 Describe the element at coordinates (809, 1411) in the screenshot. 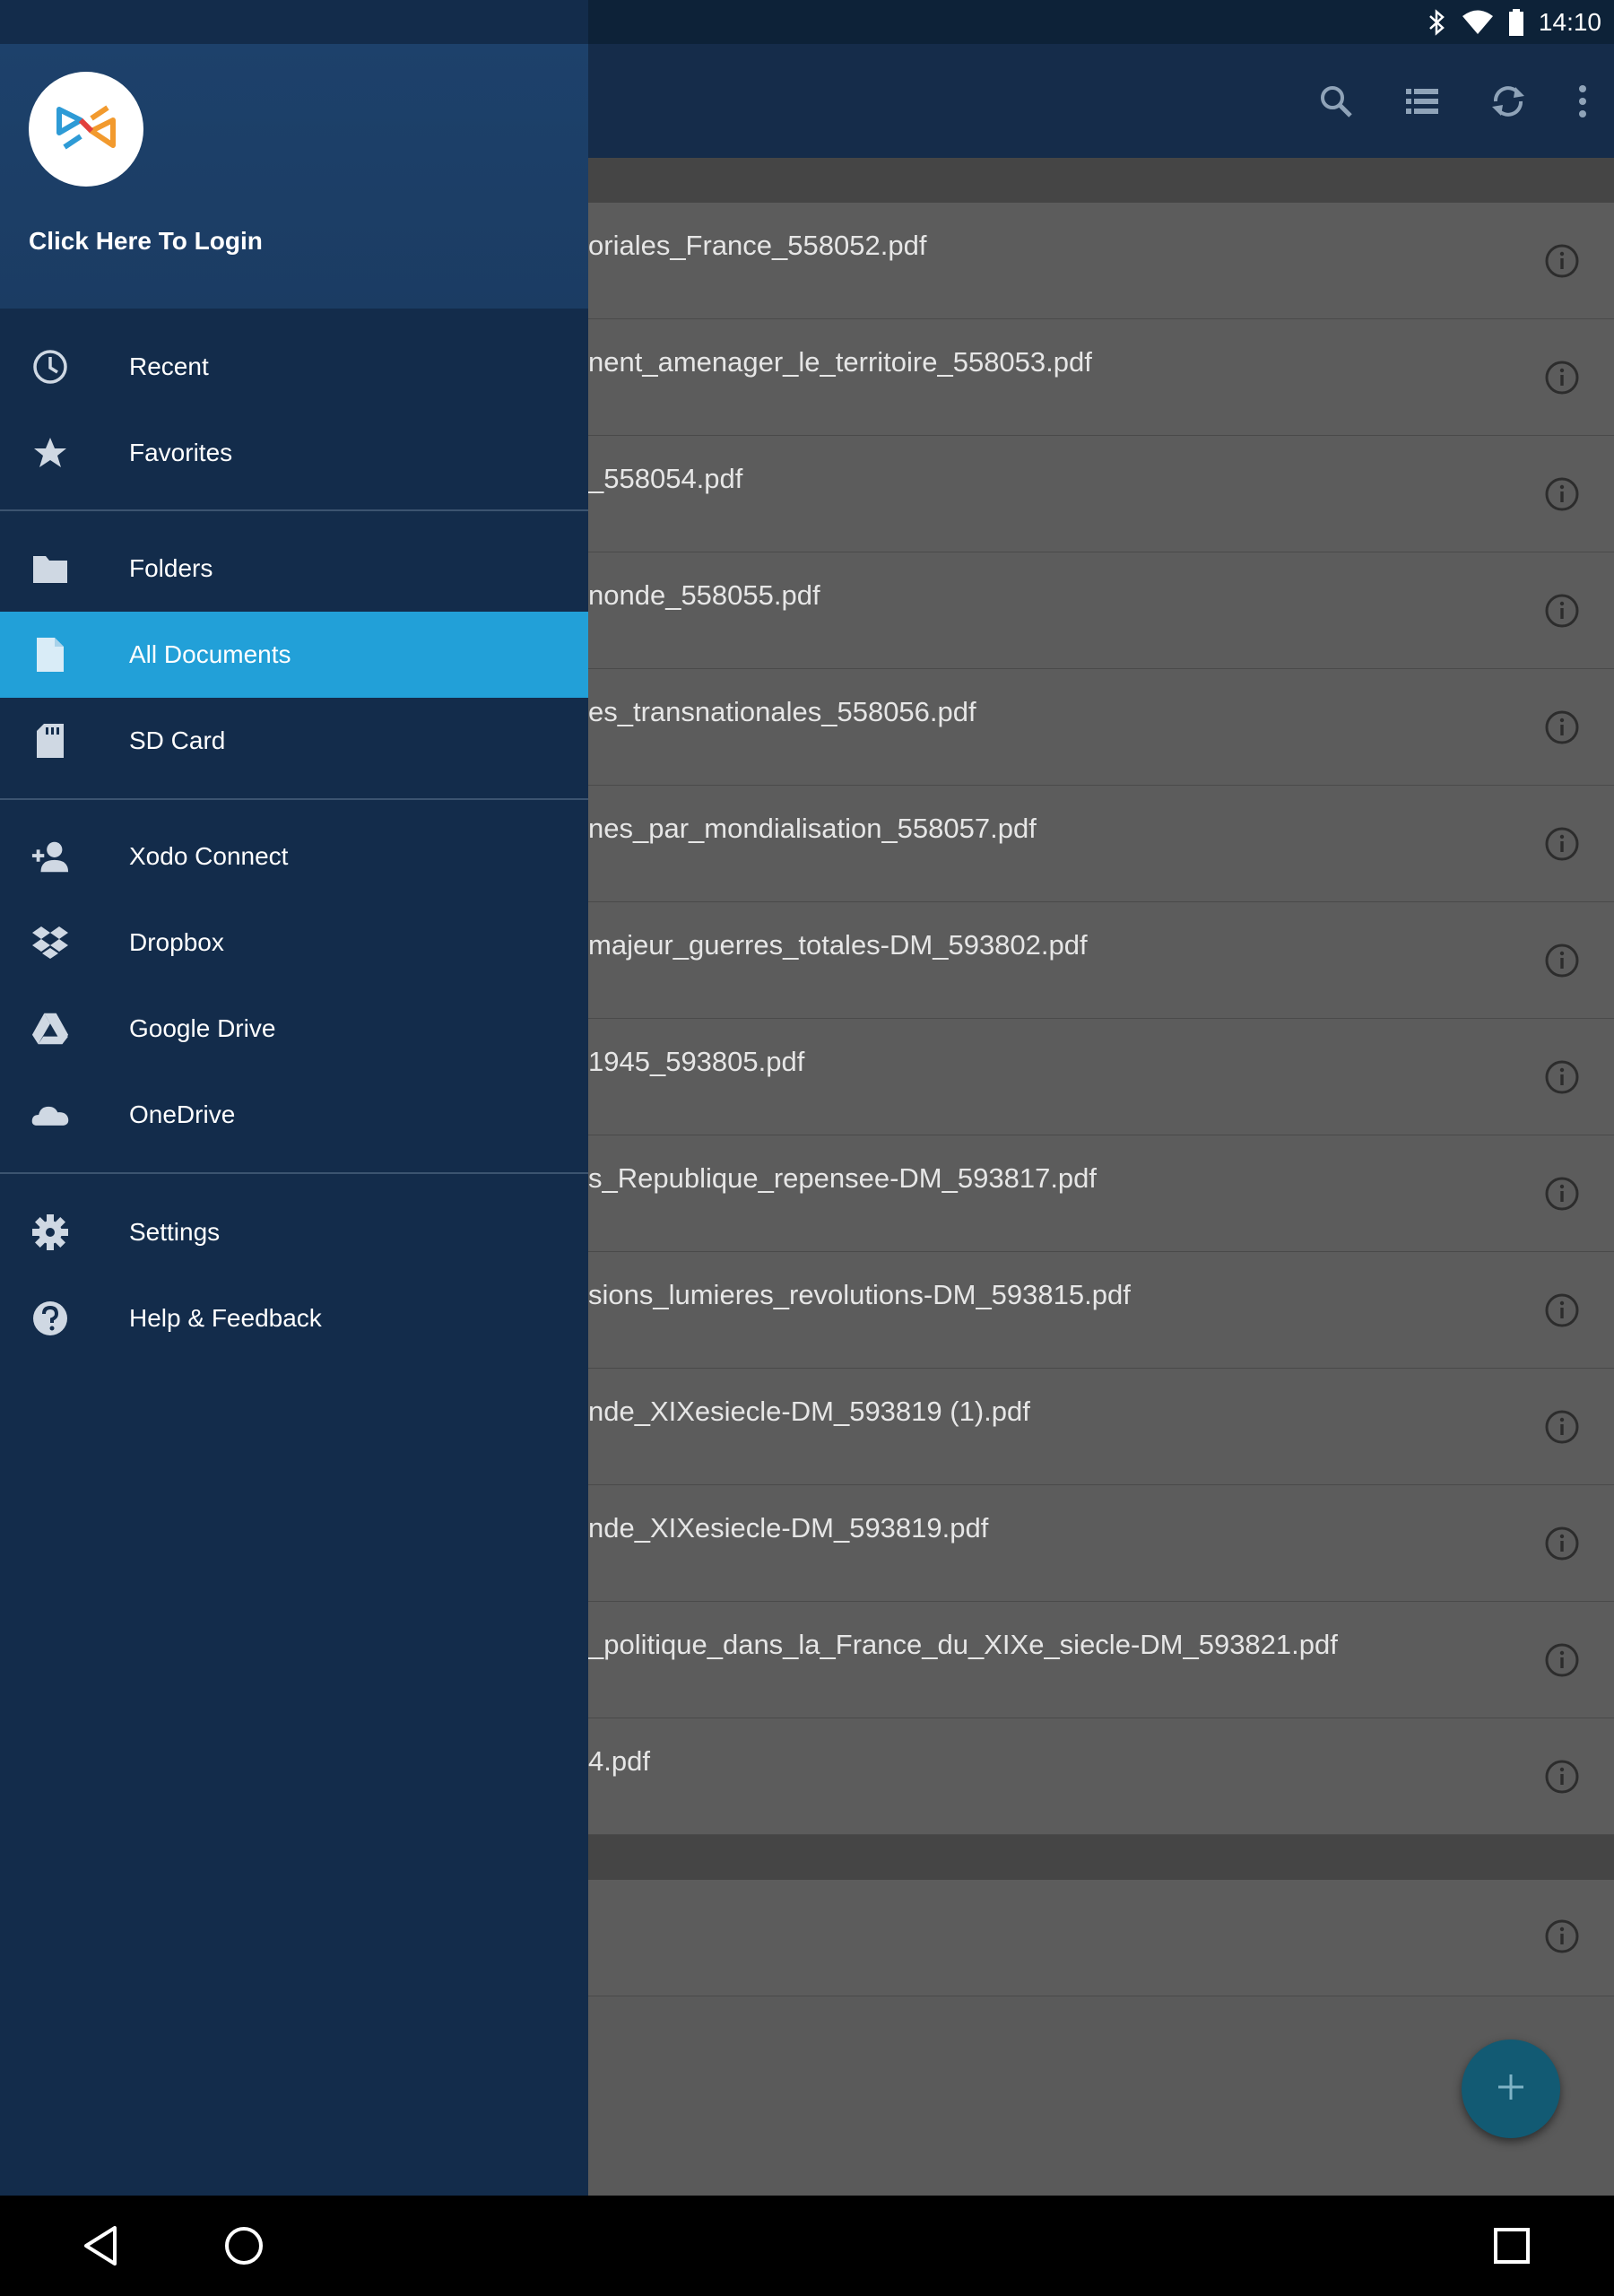

I see `document-name: nde_XIXesiecle-DM_593819 (1).pdf` at that location.